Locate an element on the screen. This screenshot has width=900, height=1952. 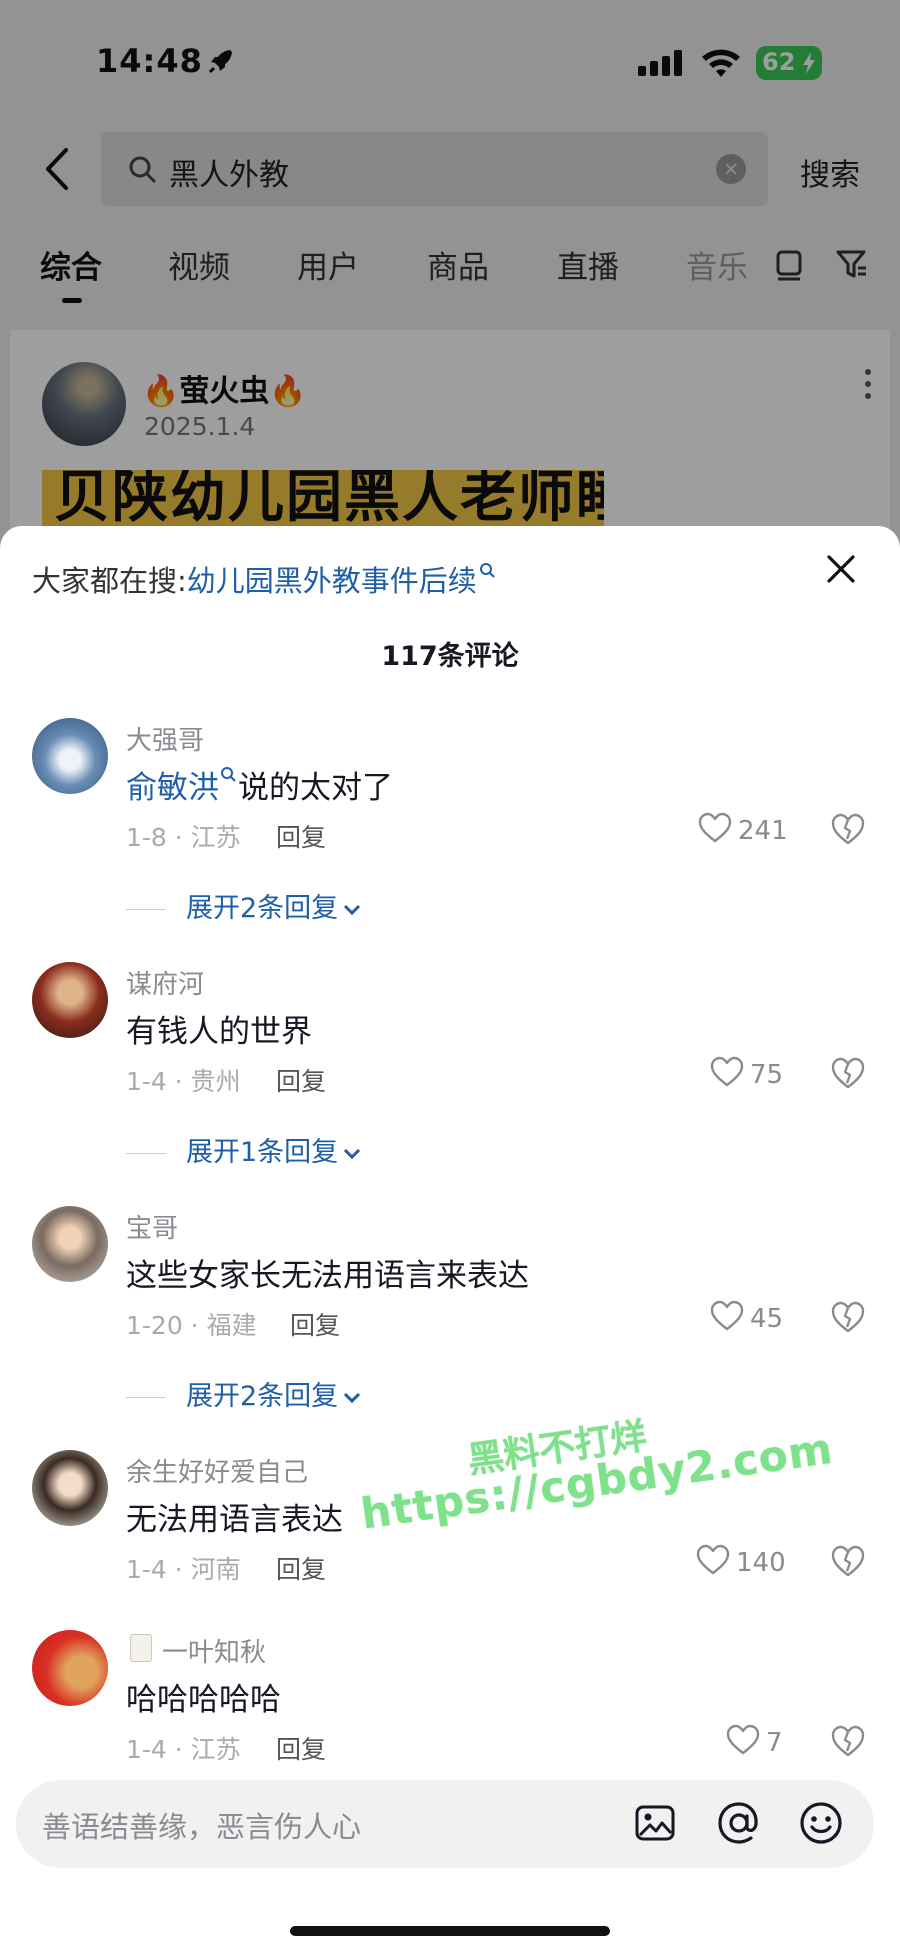
trending-prefix: 大家都在搜: is located at coordinates (109, 581).